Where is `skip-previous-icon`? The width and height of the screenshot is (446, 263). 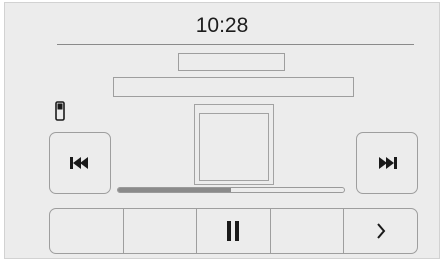
skip-previous-icon is located at coordinates (79, 163).